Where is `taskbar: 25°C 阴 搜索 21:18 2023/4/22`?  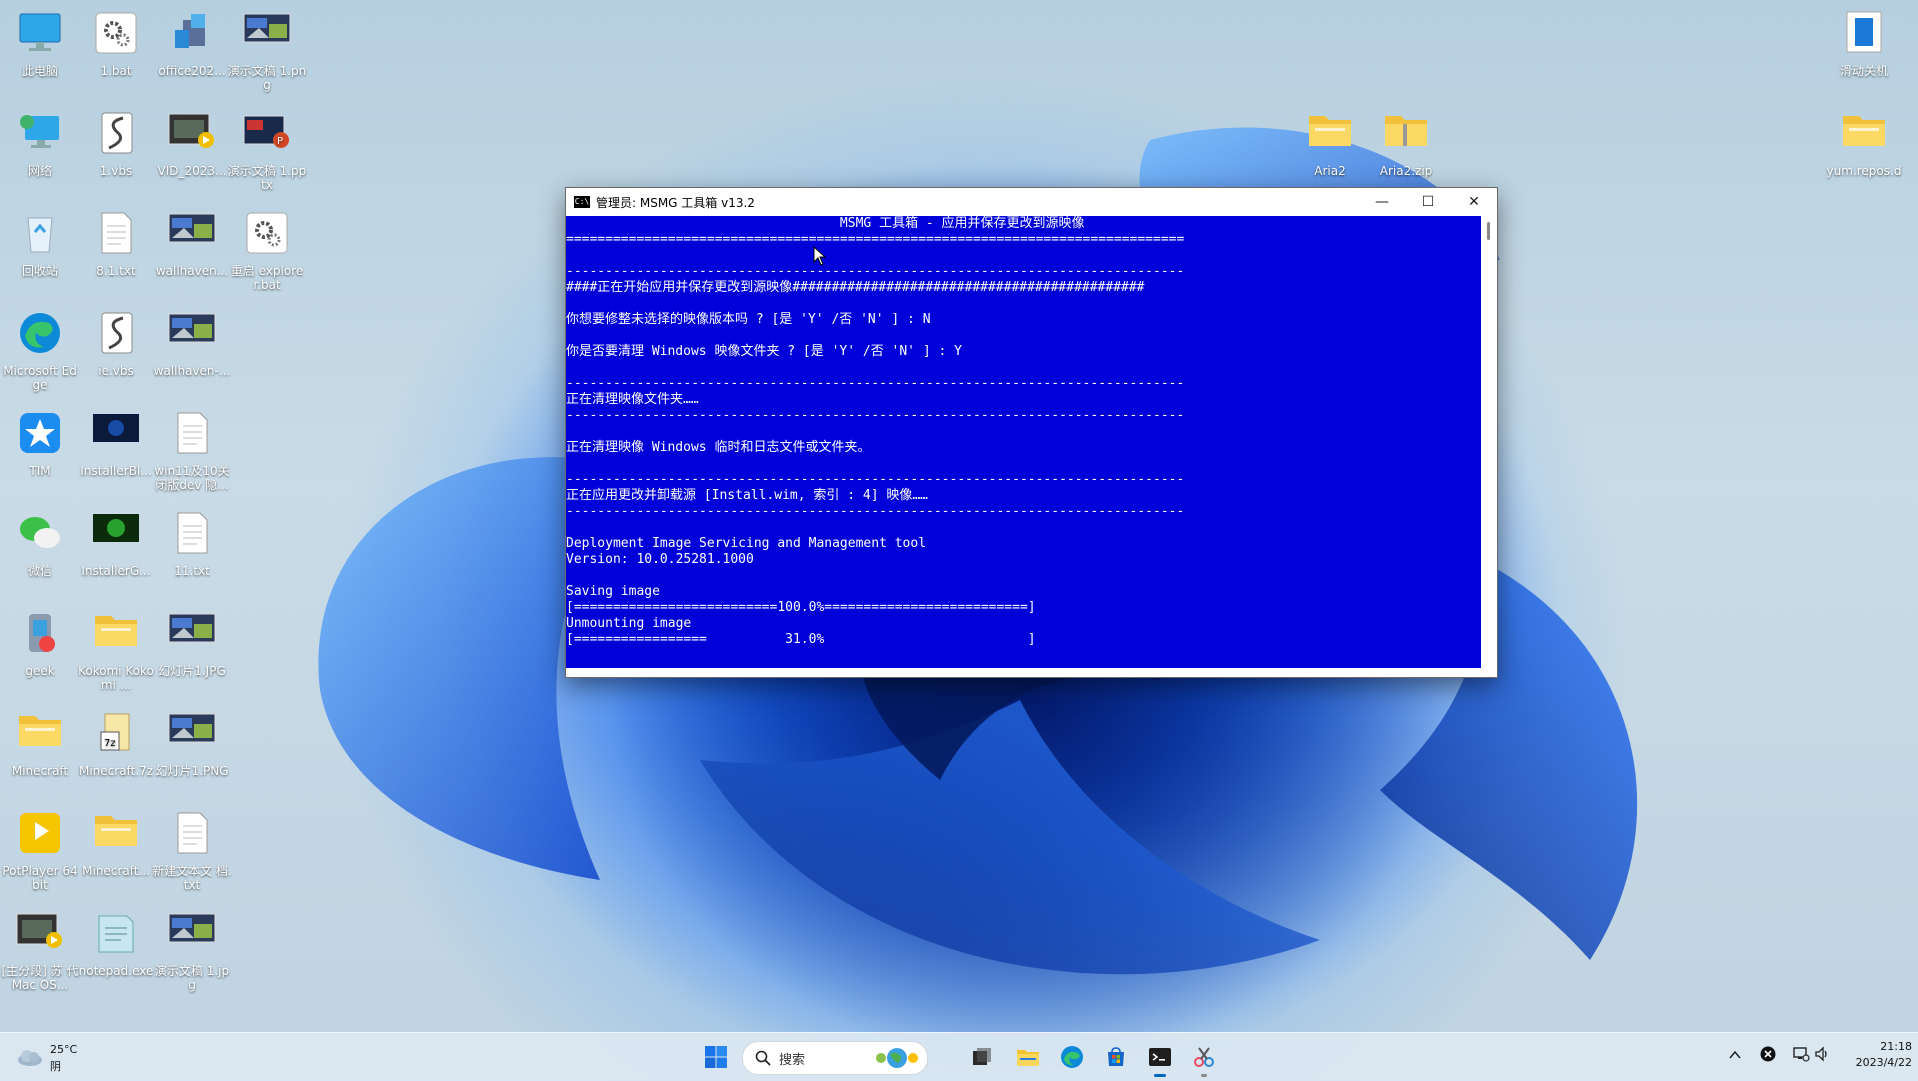 taskbar: 25°C 阴 搜索 21:18 2023/4/22 is located at coordinates (959, 1056).